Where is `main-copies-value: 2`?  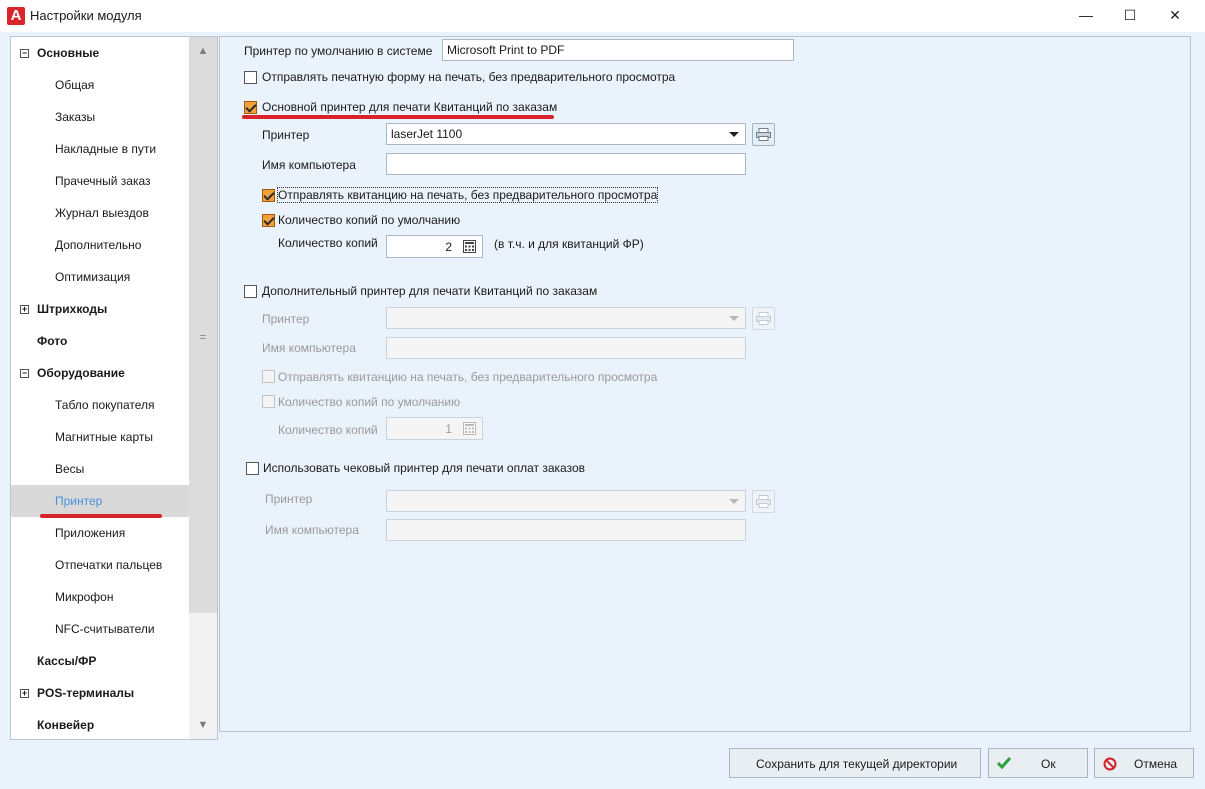 main-copies-value: 2 is located at coordinates (448, 247).